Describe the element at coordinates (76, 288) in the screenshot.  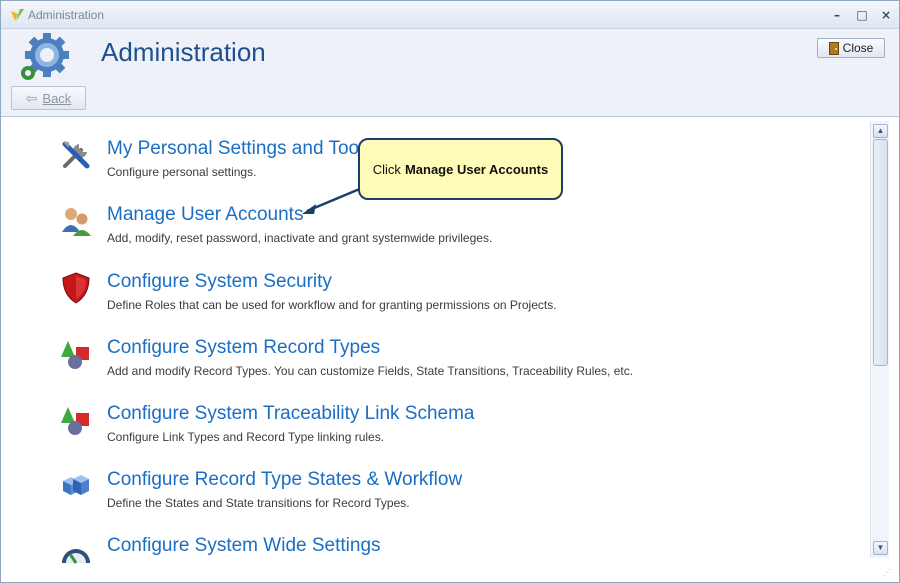
I see `shield-icon` at that location.